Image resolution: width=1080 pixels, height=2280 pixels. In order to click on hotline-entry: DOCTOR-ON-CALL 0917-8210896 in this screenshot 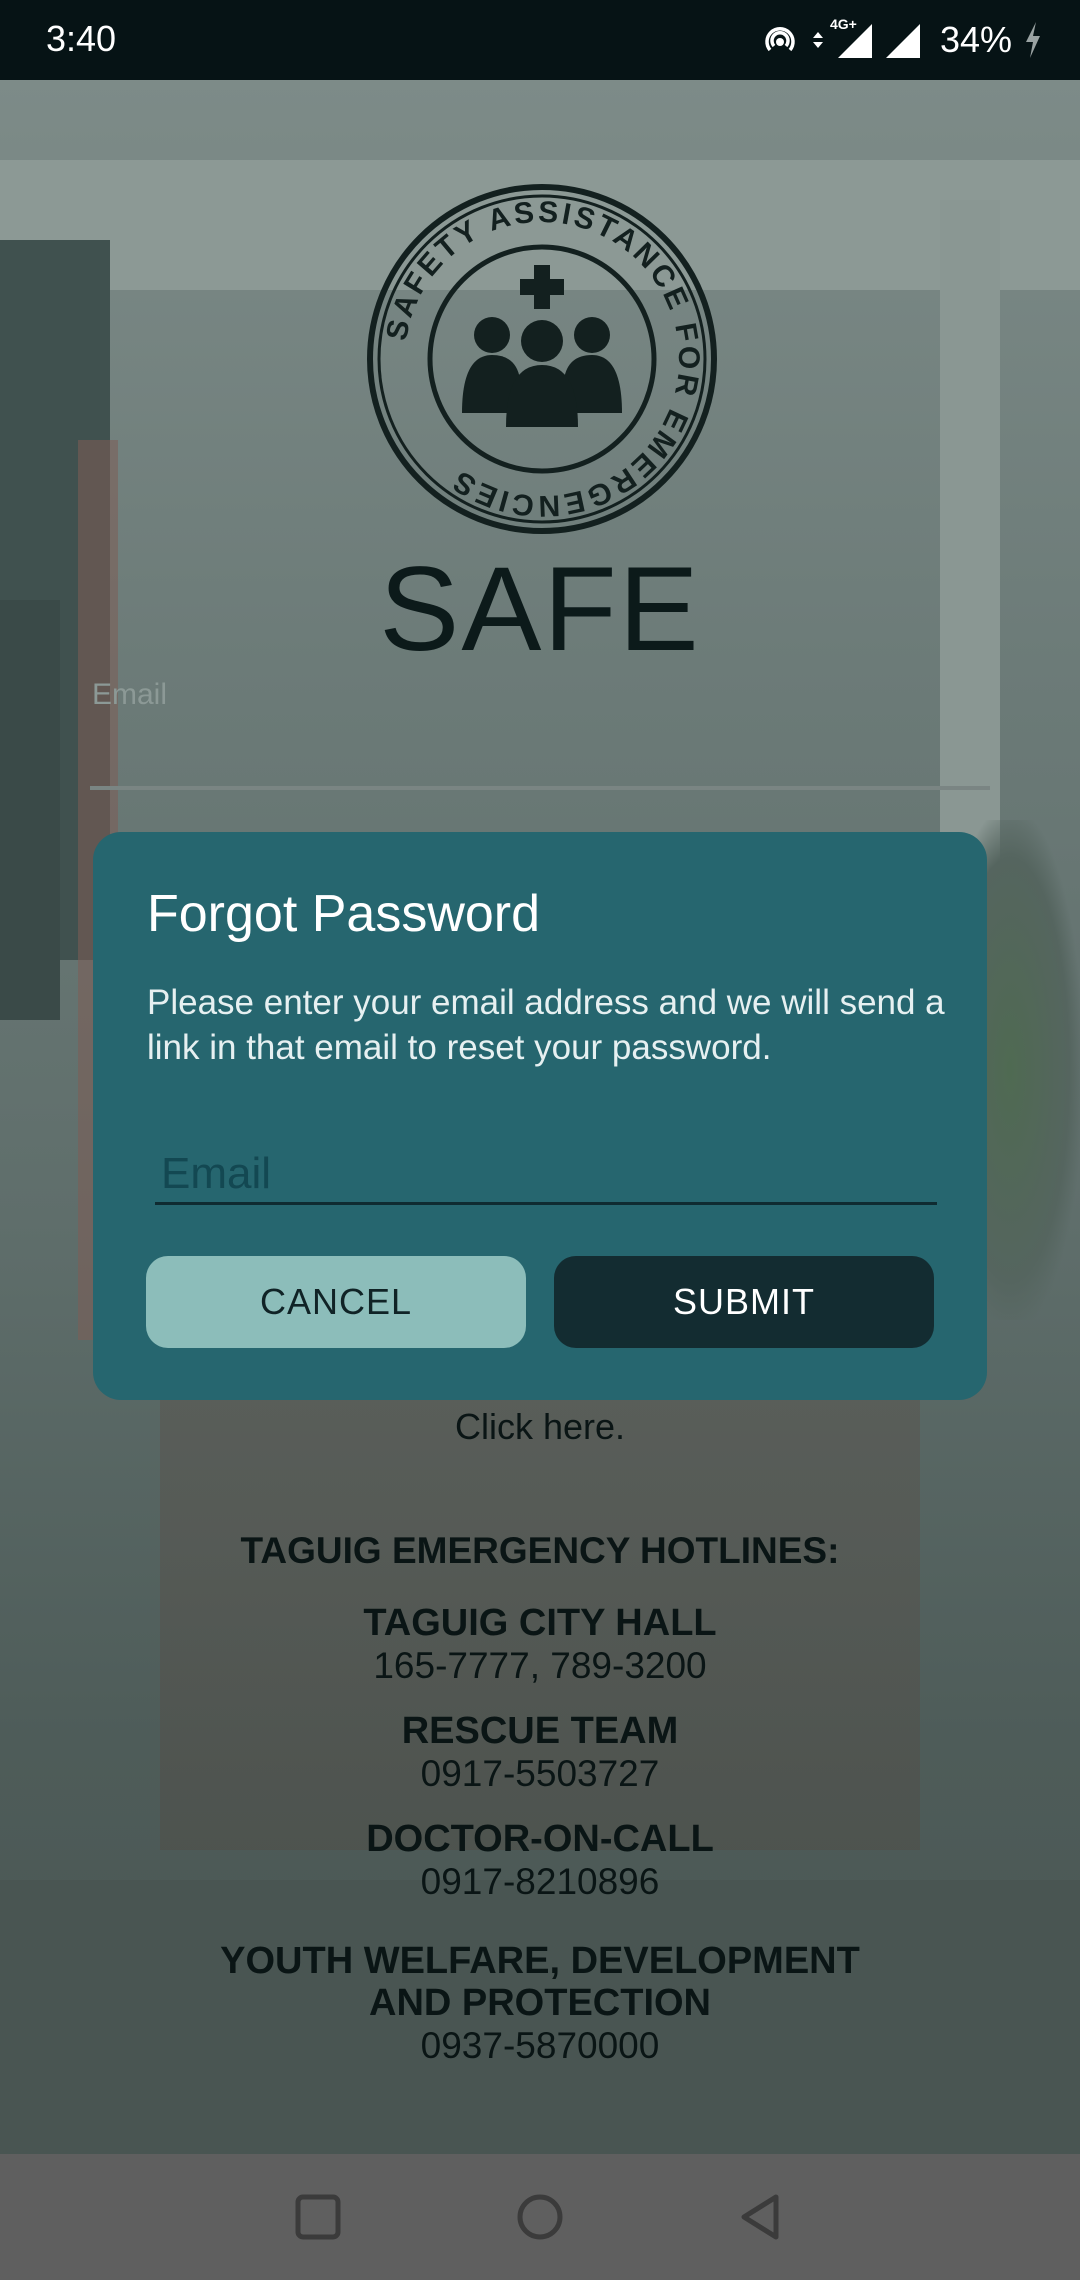, I will do `click(540, 1861)`.